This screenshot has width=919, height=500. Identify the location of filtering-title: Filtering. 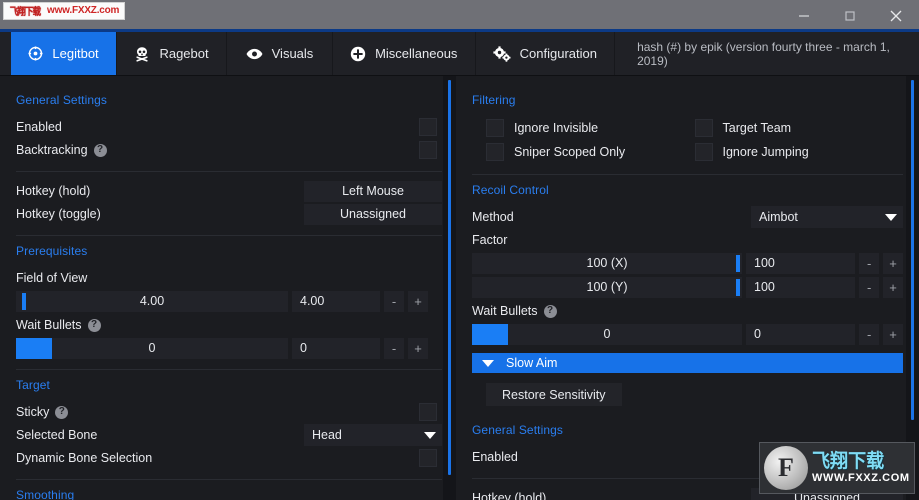
(494, 100).